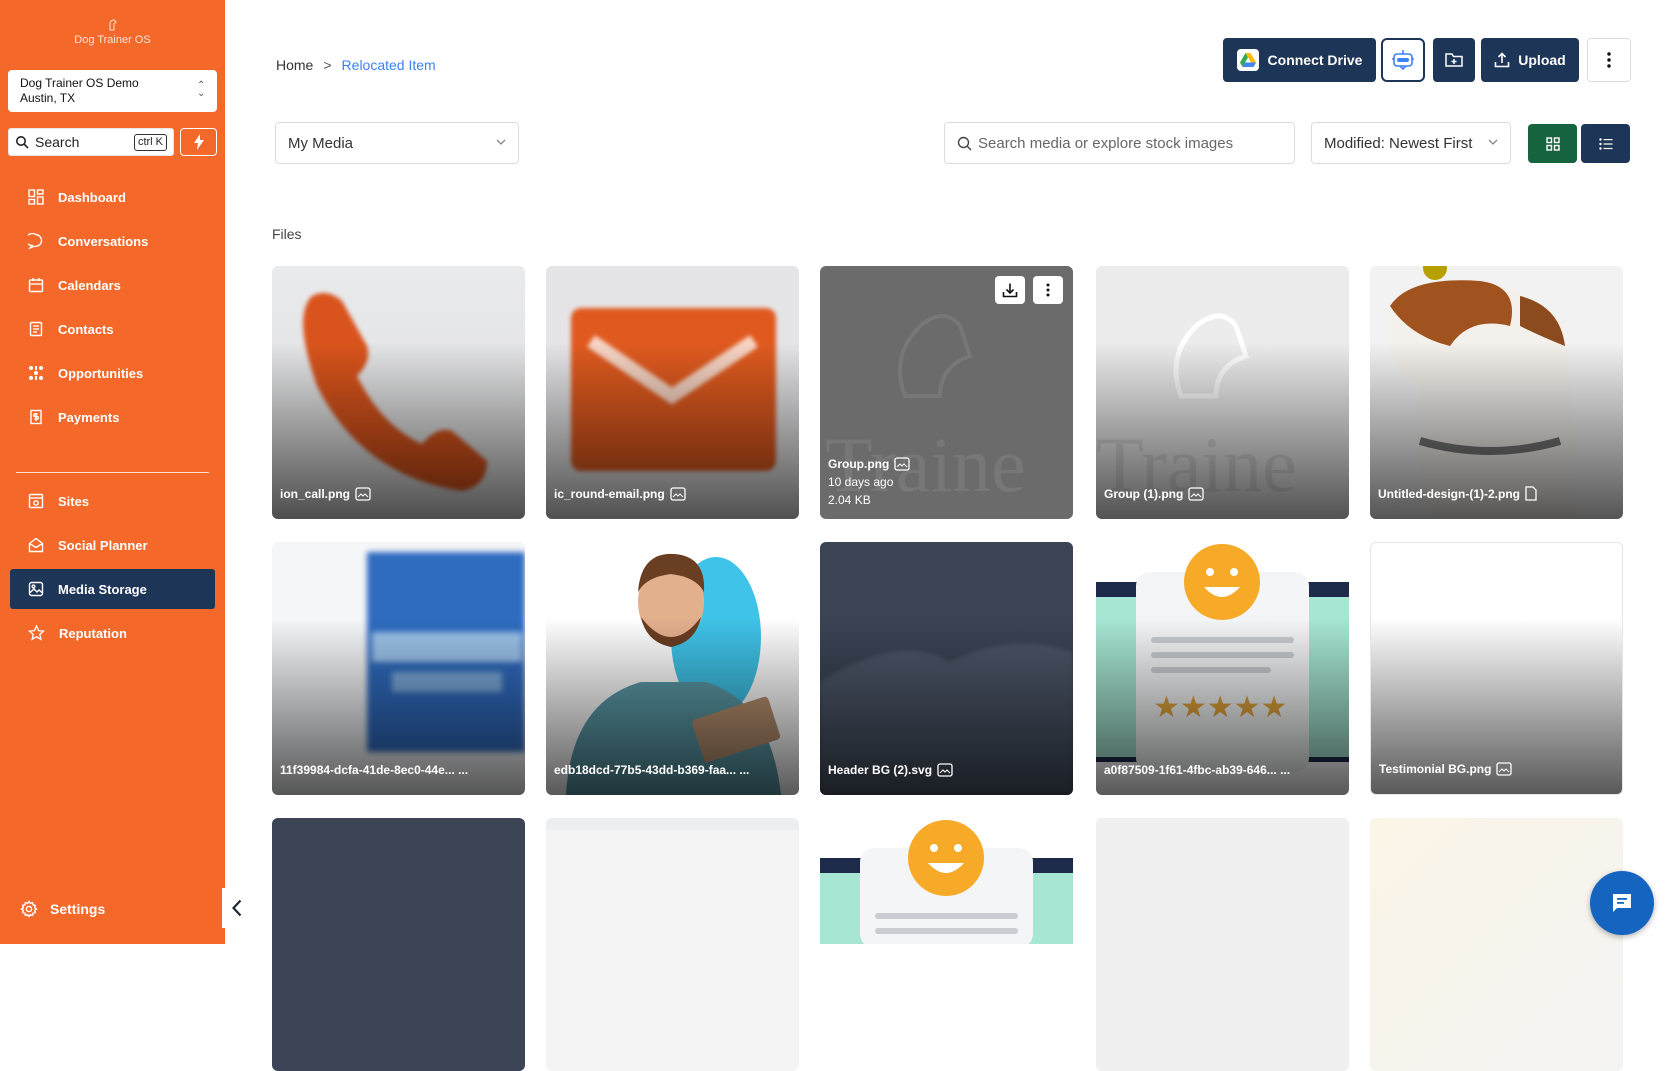 The width and height of the screenshot is (1667, 1071). Describe the element at coordinates (89, 417) in the screenshot. I see `nav-label: Payments` at that location.